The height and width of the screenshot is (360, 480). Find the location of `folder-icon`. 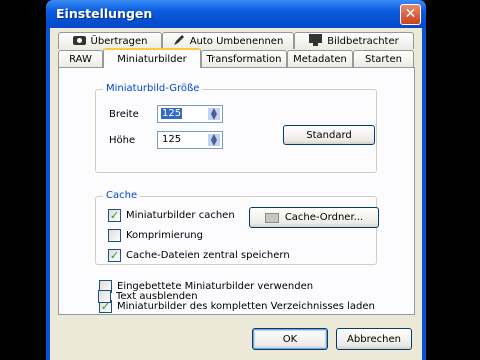

folder-icon is located at coordinates (271, 217).